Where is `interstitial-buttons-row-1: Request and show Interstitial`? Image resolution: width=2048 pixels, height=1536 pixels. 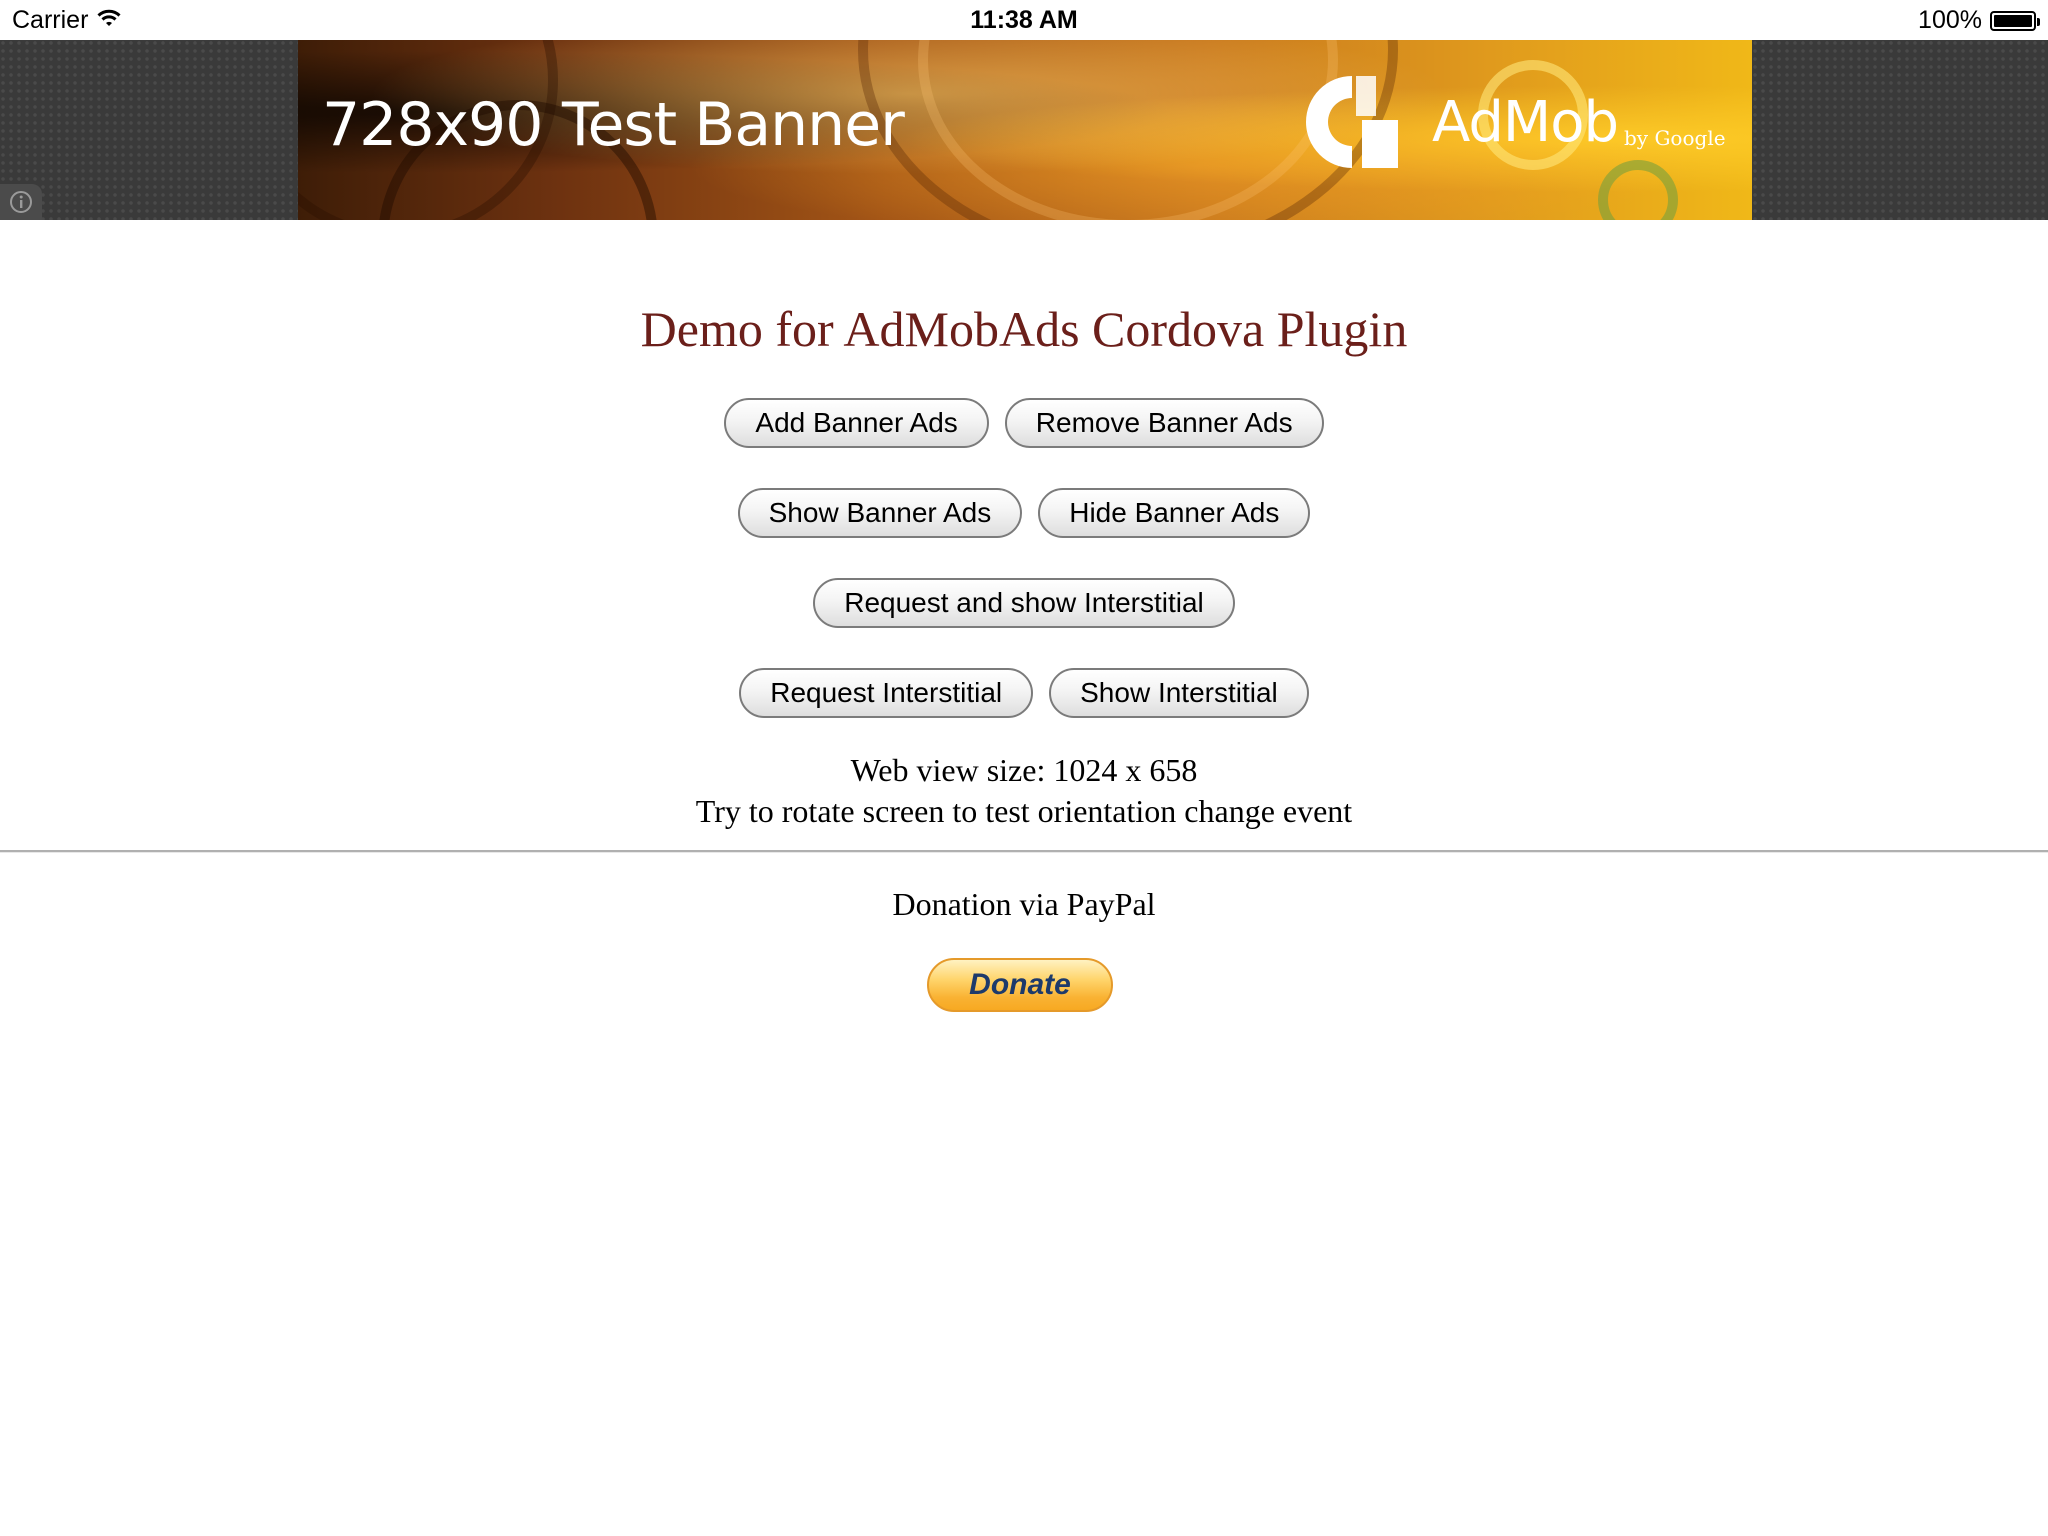 interstitial-buttons-row-1: Request and show Interstitial is located at coordinates (1024, 603).